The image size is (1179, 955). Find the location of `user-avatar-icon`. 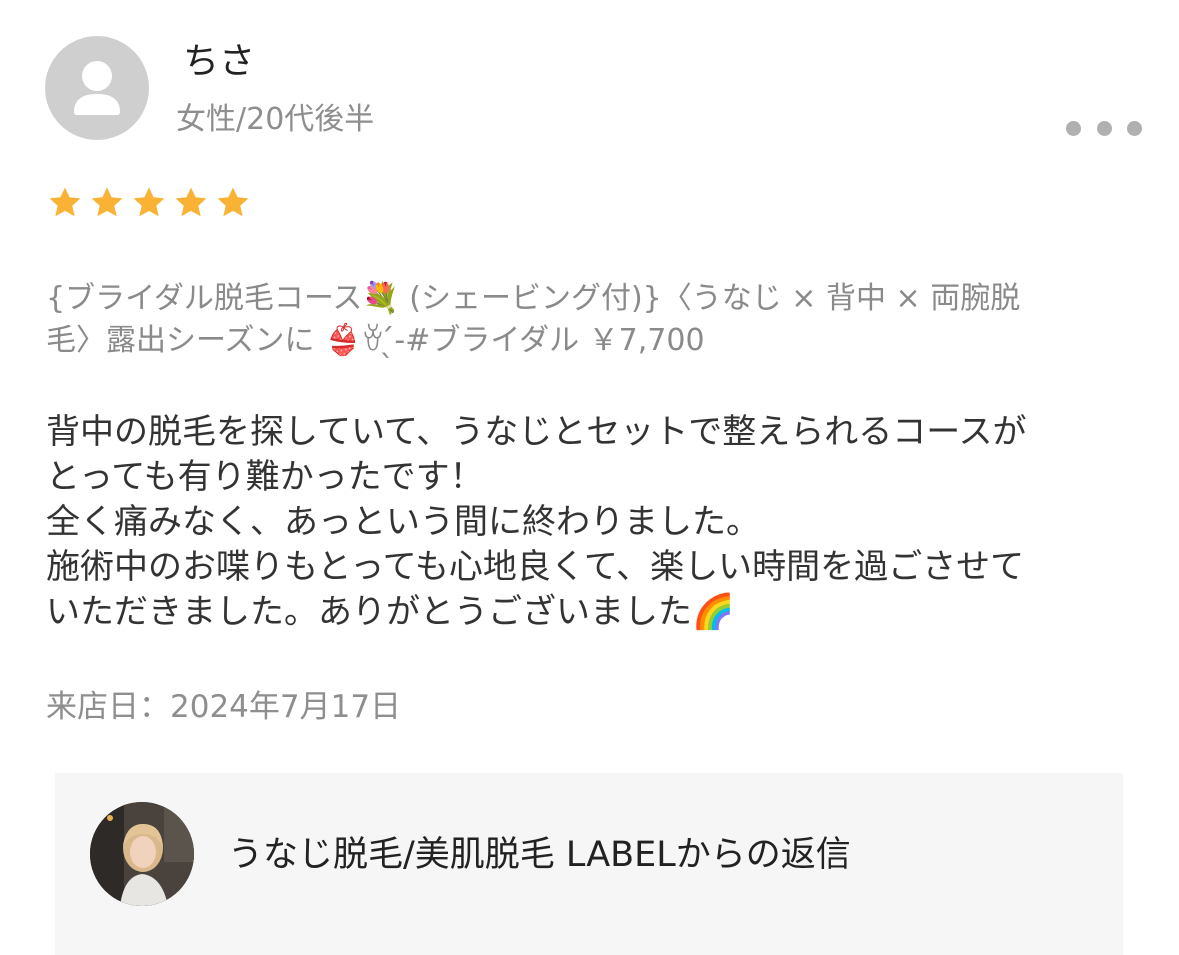

user-avatar-icon is located at coordinates (97, 88).